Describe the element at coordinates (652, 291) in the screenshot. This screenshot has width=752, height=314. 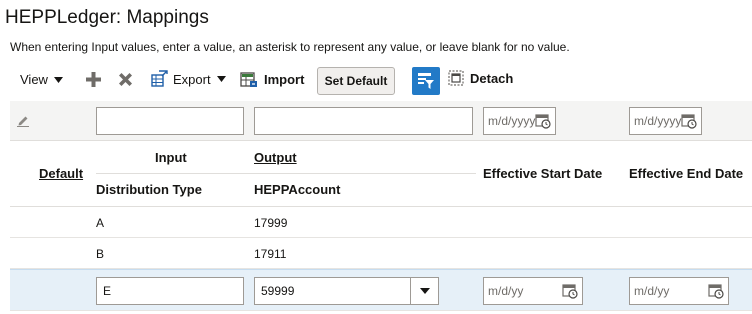
I see `end-date-placeholder: m/d/yy` at that location.